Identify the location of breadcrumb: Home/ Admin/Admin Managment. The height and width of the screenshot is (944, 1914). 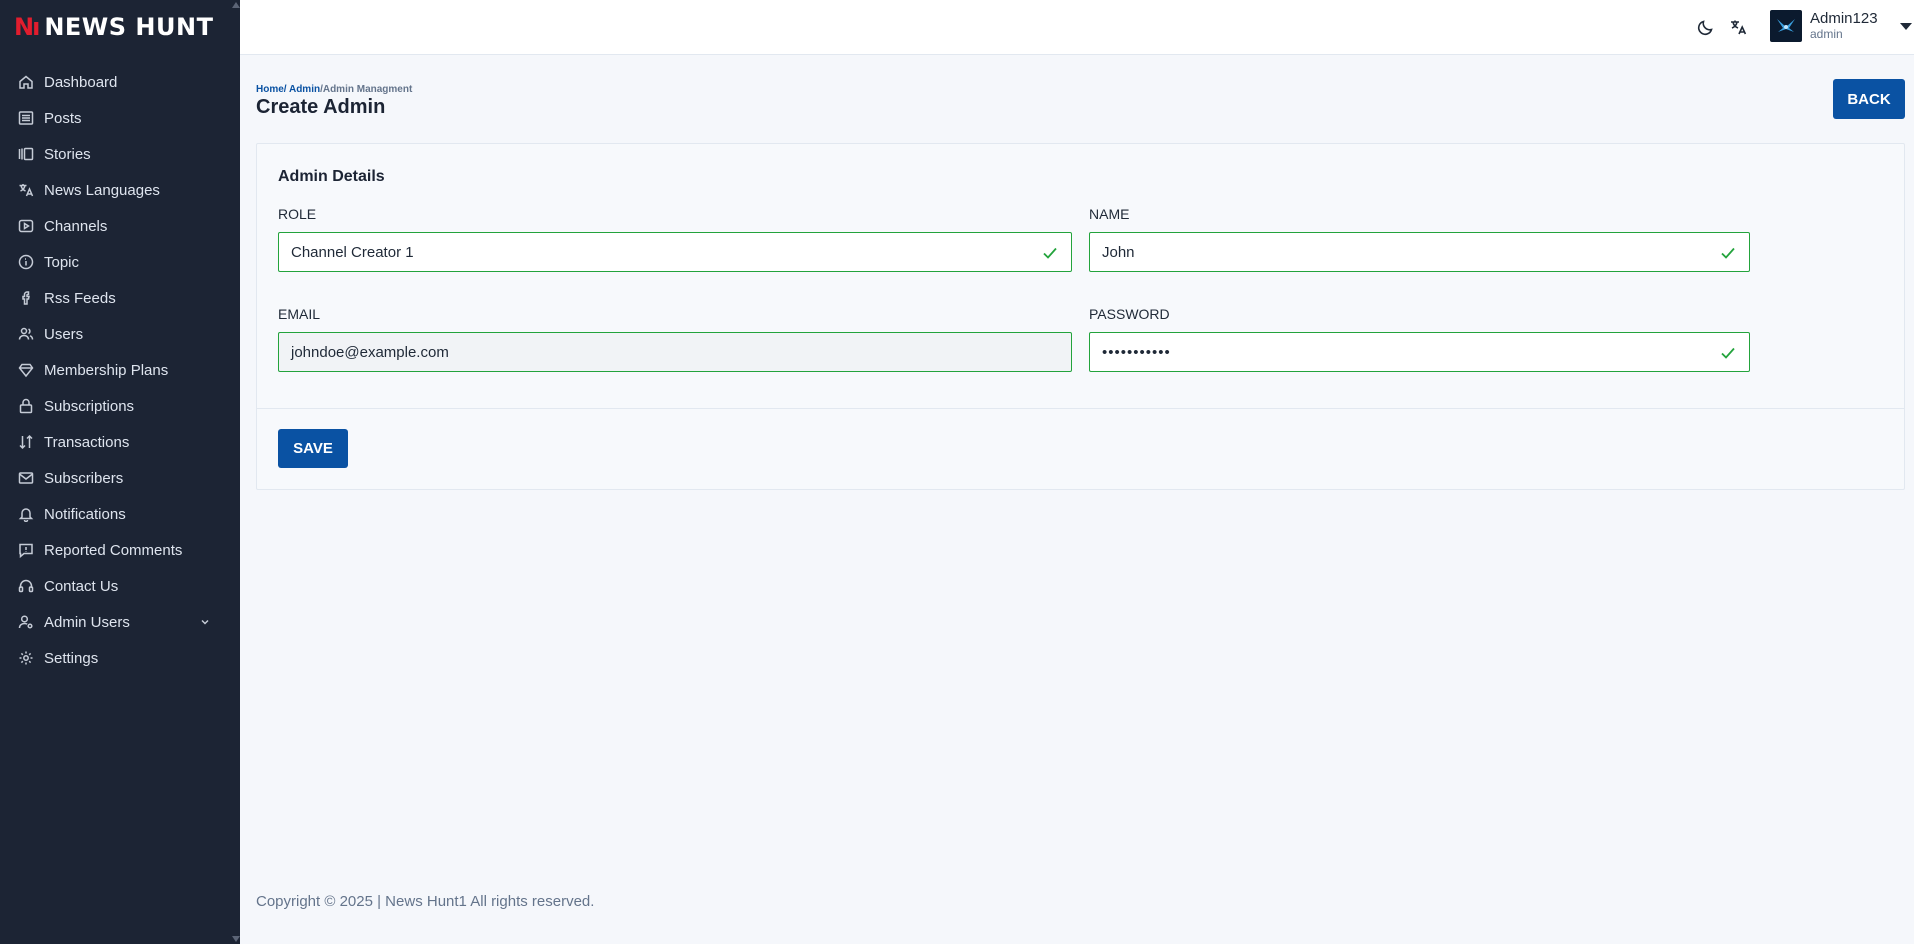
(334, 89).